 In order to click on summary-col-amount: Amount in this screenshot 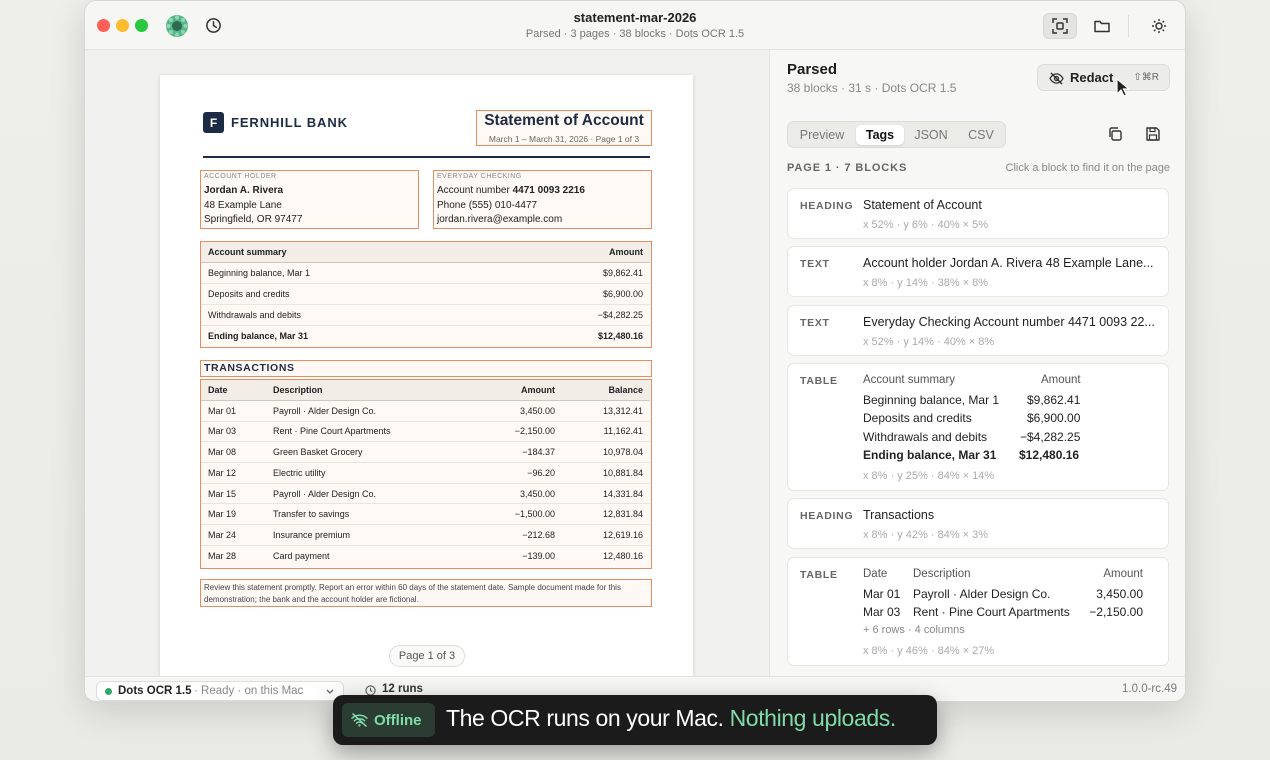, I will do `click(626, 251)`.